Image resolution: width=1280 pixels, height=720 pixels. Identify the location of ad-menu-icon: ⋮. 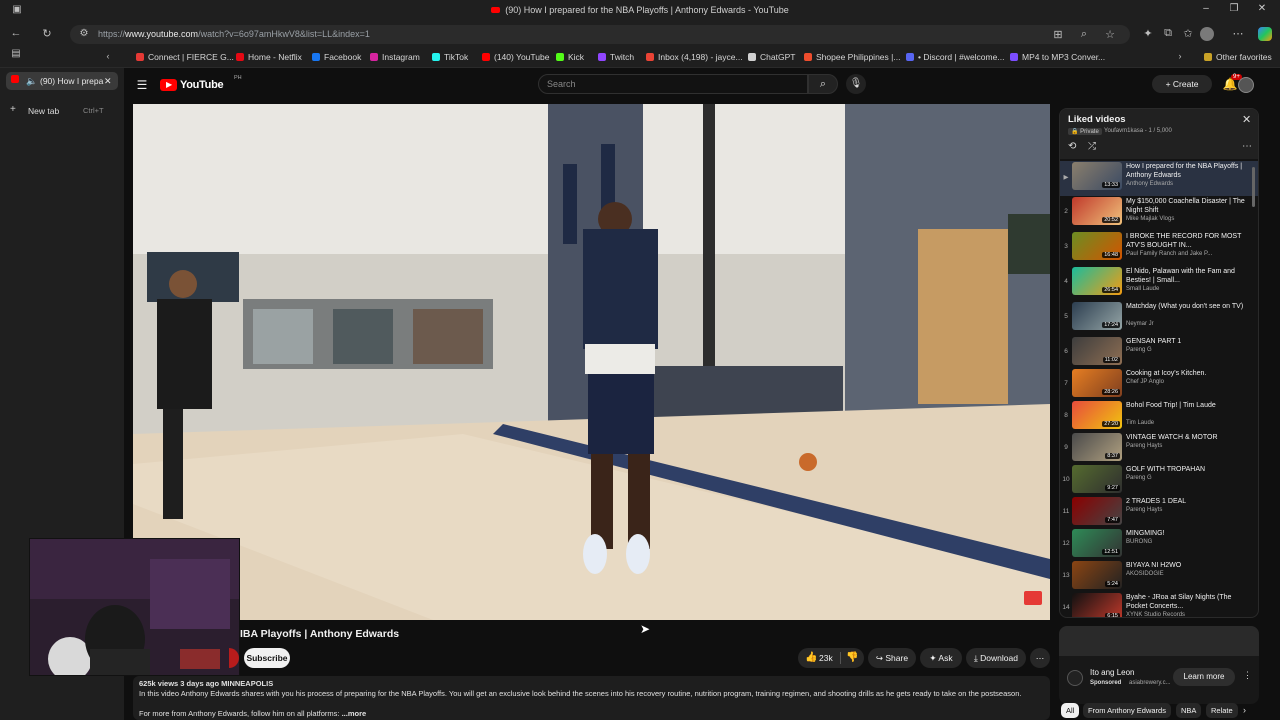
(1247, 675).